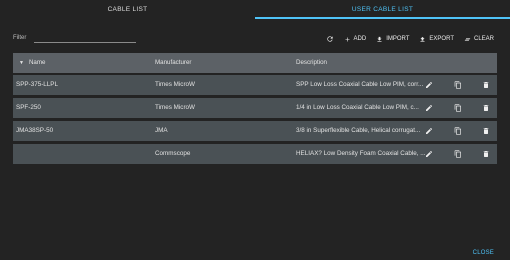 The width and height of the screenshot is (510, 260). What do you see at coordinates (347, 39) in the screenshot?
I see `plus-icon` at bounding box center [347, 39].